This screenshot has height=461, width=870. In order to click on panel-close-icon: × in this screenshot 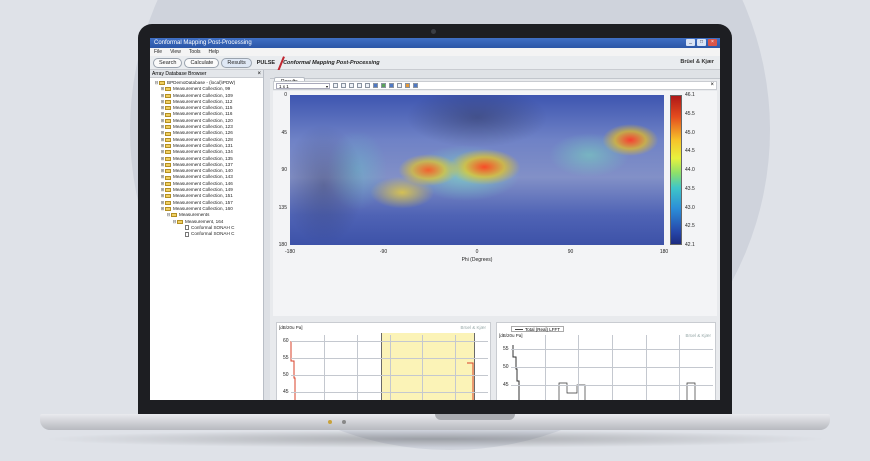, I will do `click(259, 74)`.